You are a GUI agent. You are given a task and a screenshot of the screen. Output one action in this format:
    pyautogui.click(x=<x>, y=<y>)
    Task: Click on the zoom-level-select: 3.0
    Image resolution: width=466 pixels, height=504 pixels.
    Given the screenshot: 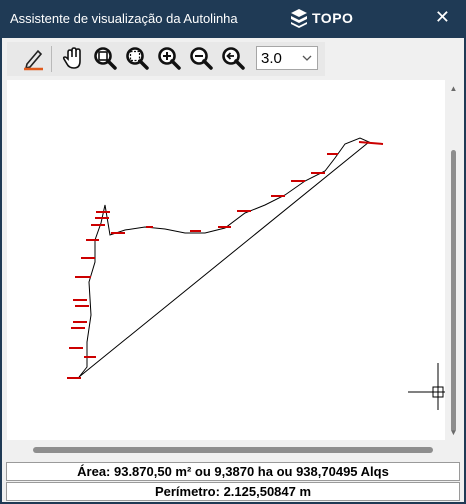 What is the action you would take?
    pyautogui.click(x=287, y=58)
    